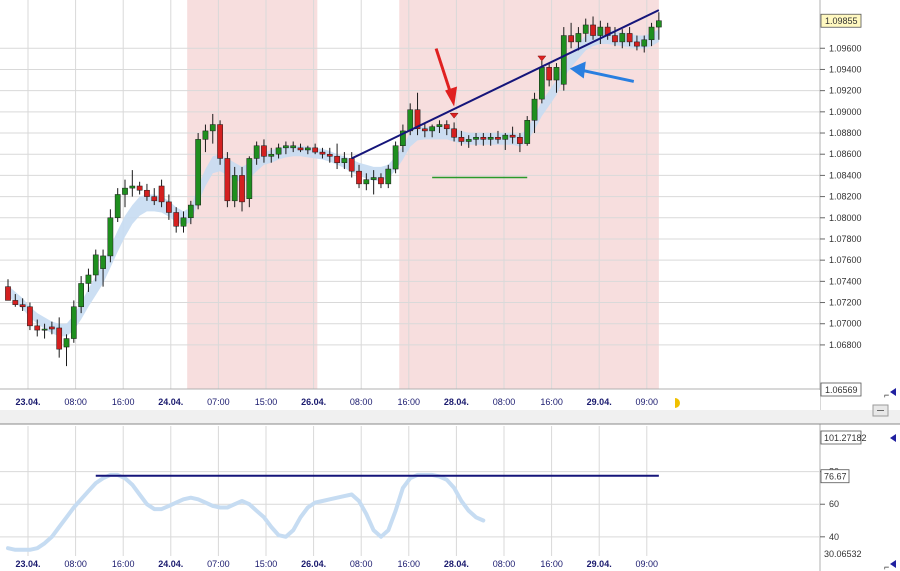 The width and height of the screenshot is (900, 571). Describe the element at coordinates (845, 197) in the screenshot. I see `price-tick-label: 1.08200` at that location.